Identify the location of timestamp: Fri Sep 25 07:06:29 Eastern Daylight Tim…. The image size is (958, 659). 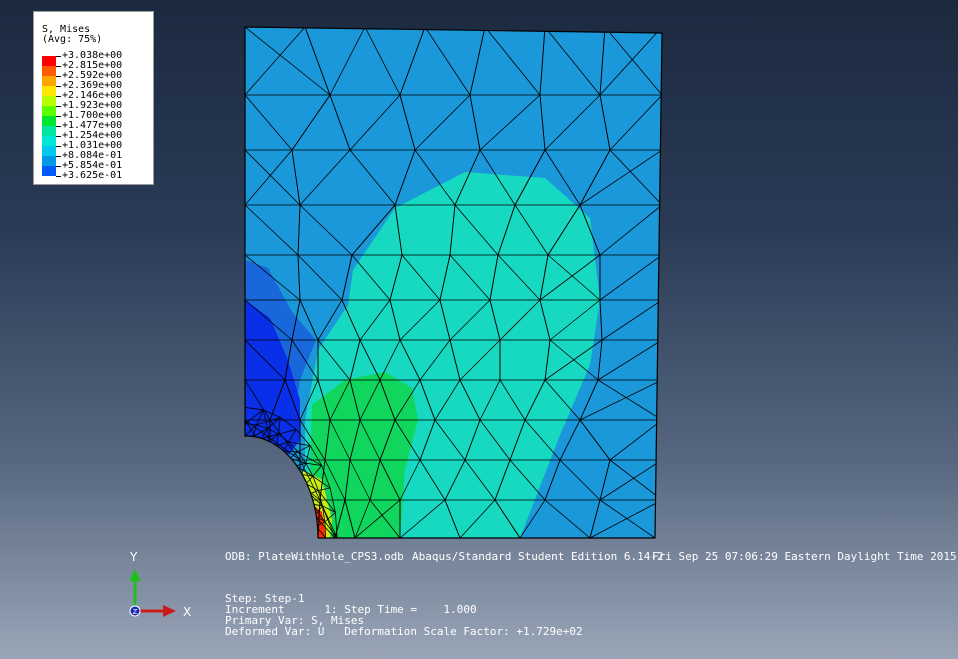
(804, 556).